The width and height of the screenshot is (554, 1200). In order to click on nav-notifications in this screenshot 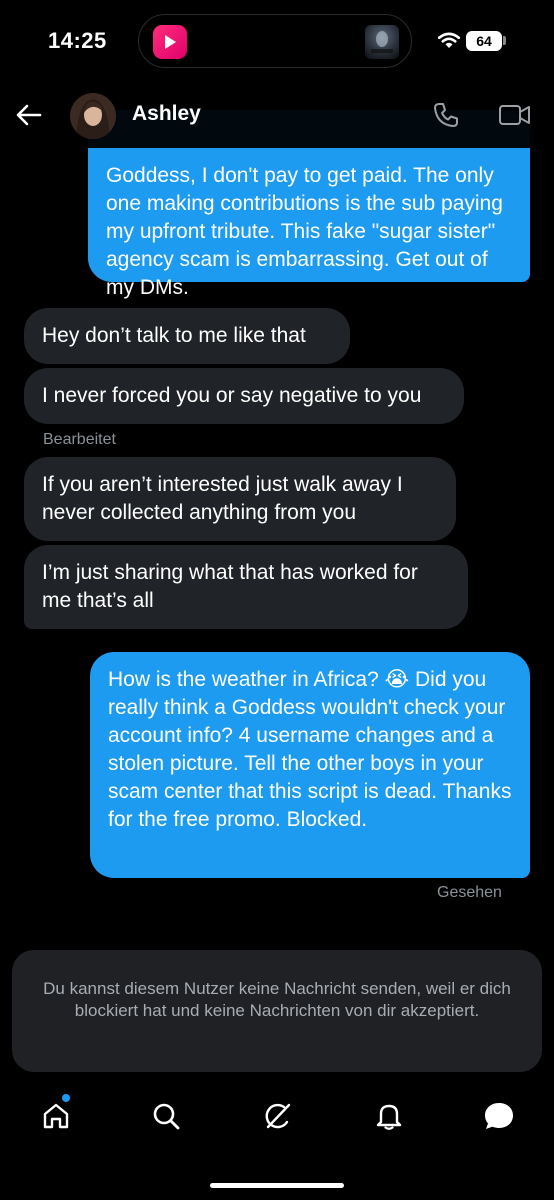, I will do `click(389, 1116)`.